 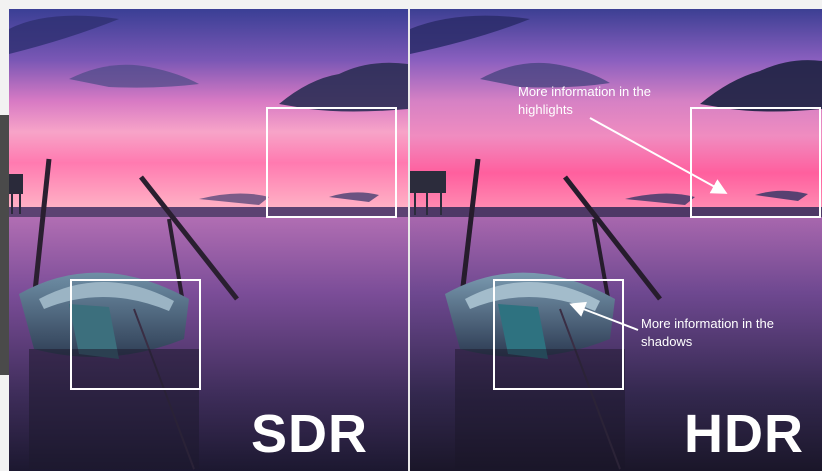 I want to click on shadows-annotation: More information in the shadows, so click(x=707, y=332).